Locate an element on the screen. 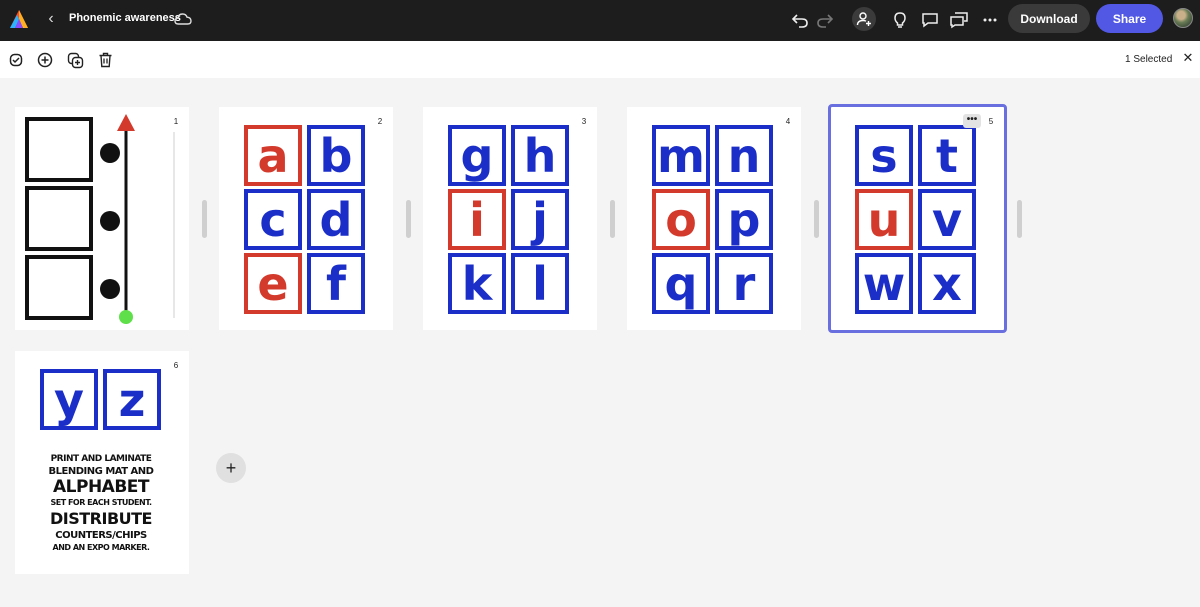 Image resolution: width=1200 pixels, height=607 pixels. letter-card: g is located at coordinates (477, 155).